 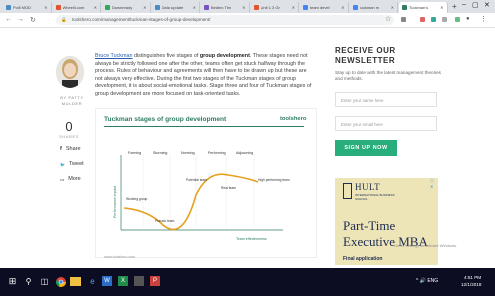 What do you see at coordinates (434, 183) in the screenshot?
I see `ad-choices-icon: ⓘ ✕` at bounding box center [434, 183].